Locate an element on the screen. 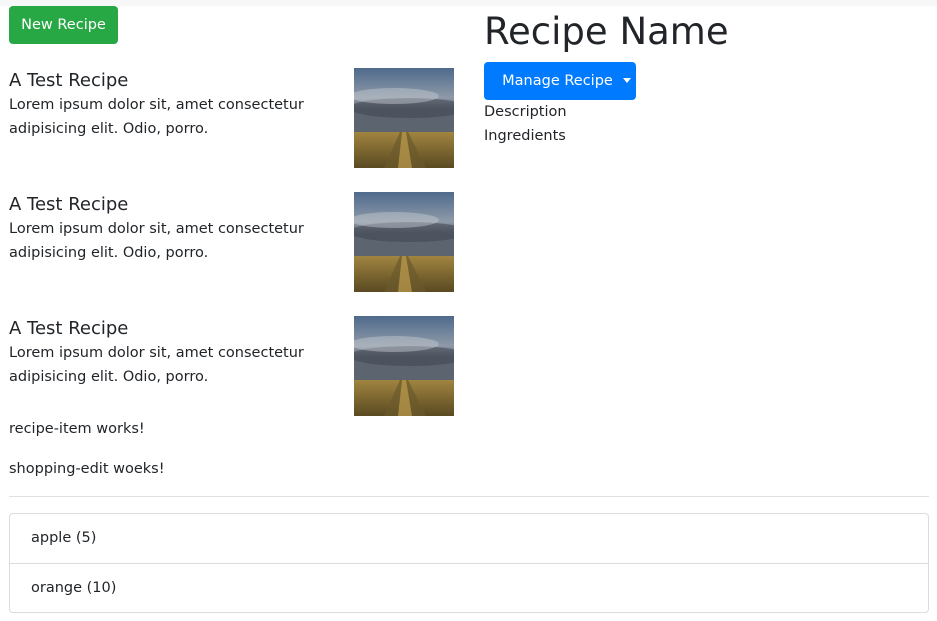 This screenshot has height=621, width=937. recipe-detail-title: Recipe Name is located at coordinates (606, 31).